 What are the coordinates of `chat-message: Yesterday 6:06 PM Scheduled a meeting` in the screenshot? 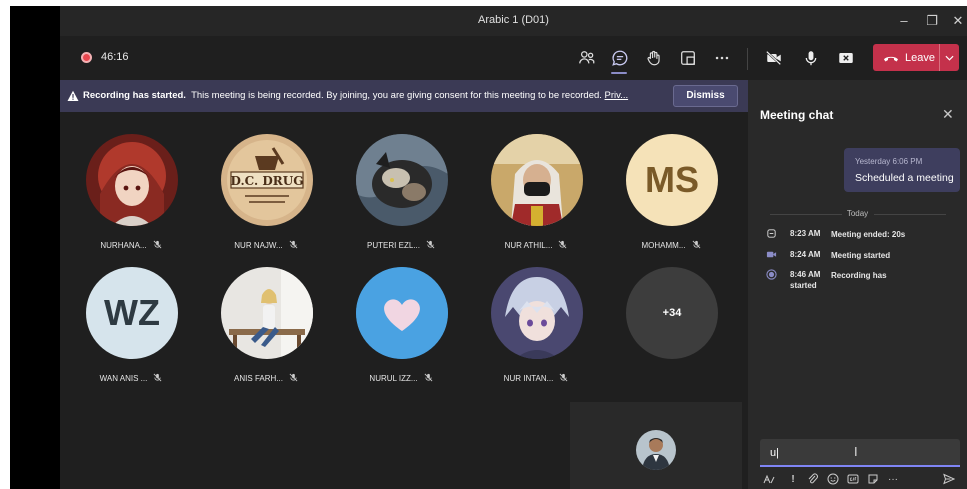 It's located at (902, 170).